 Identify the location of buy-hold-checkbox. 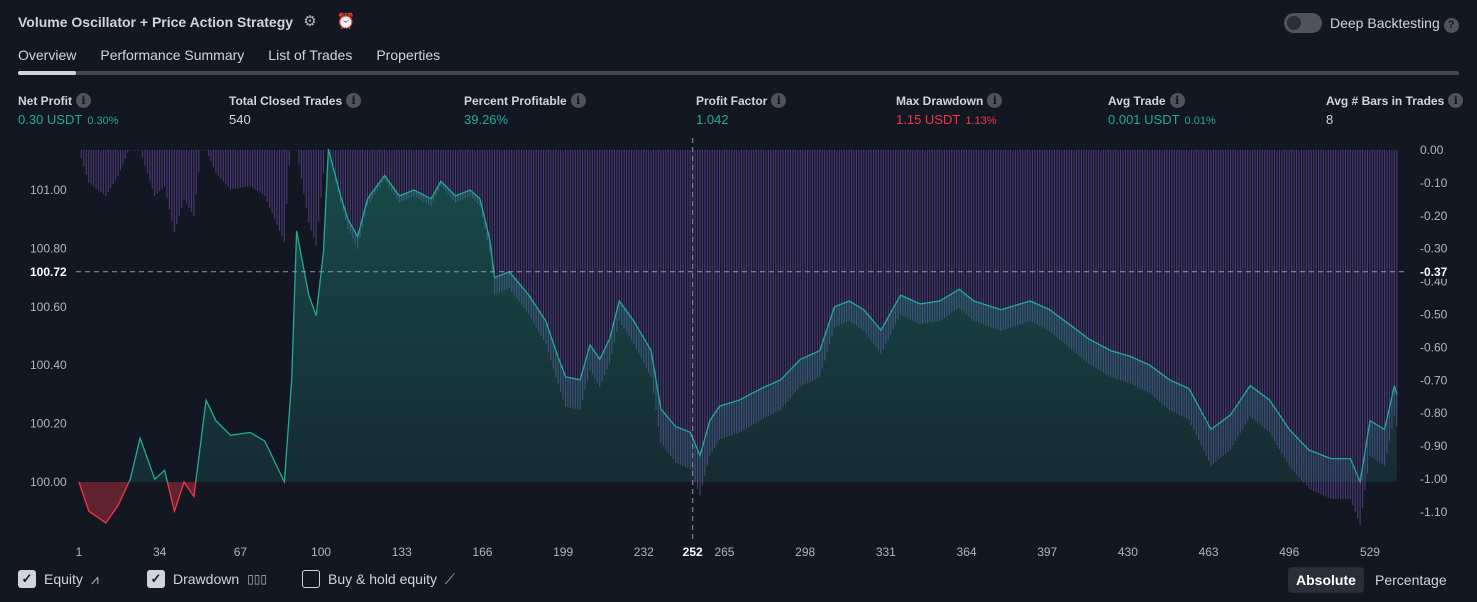
(311, 579).